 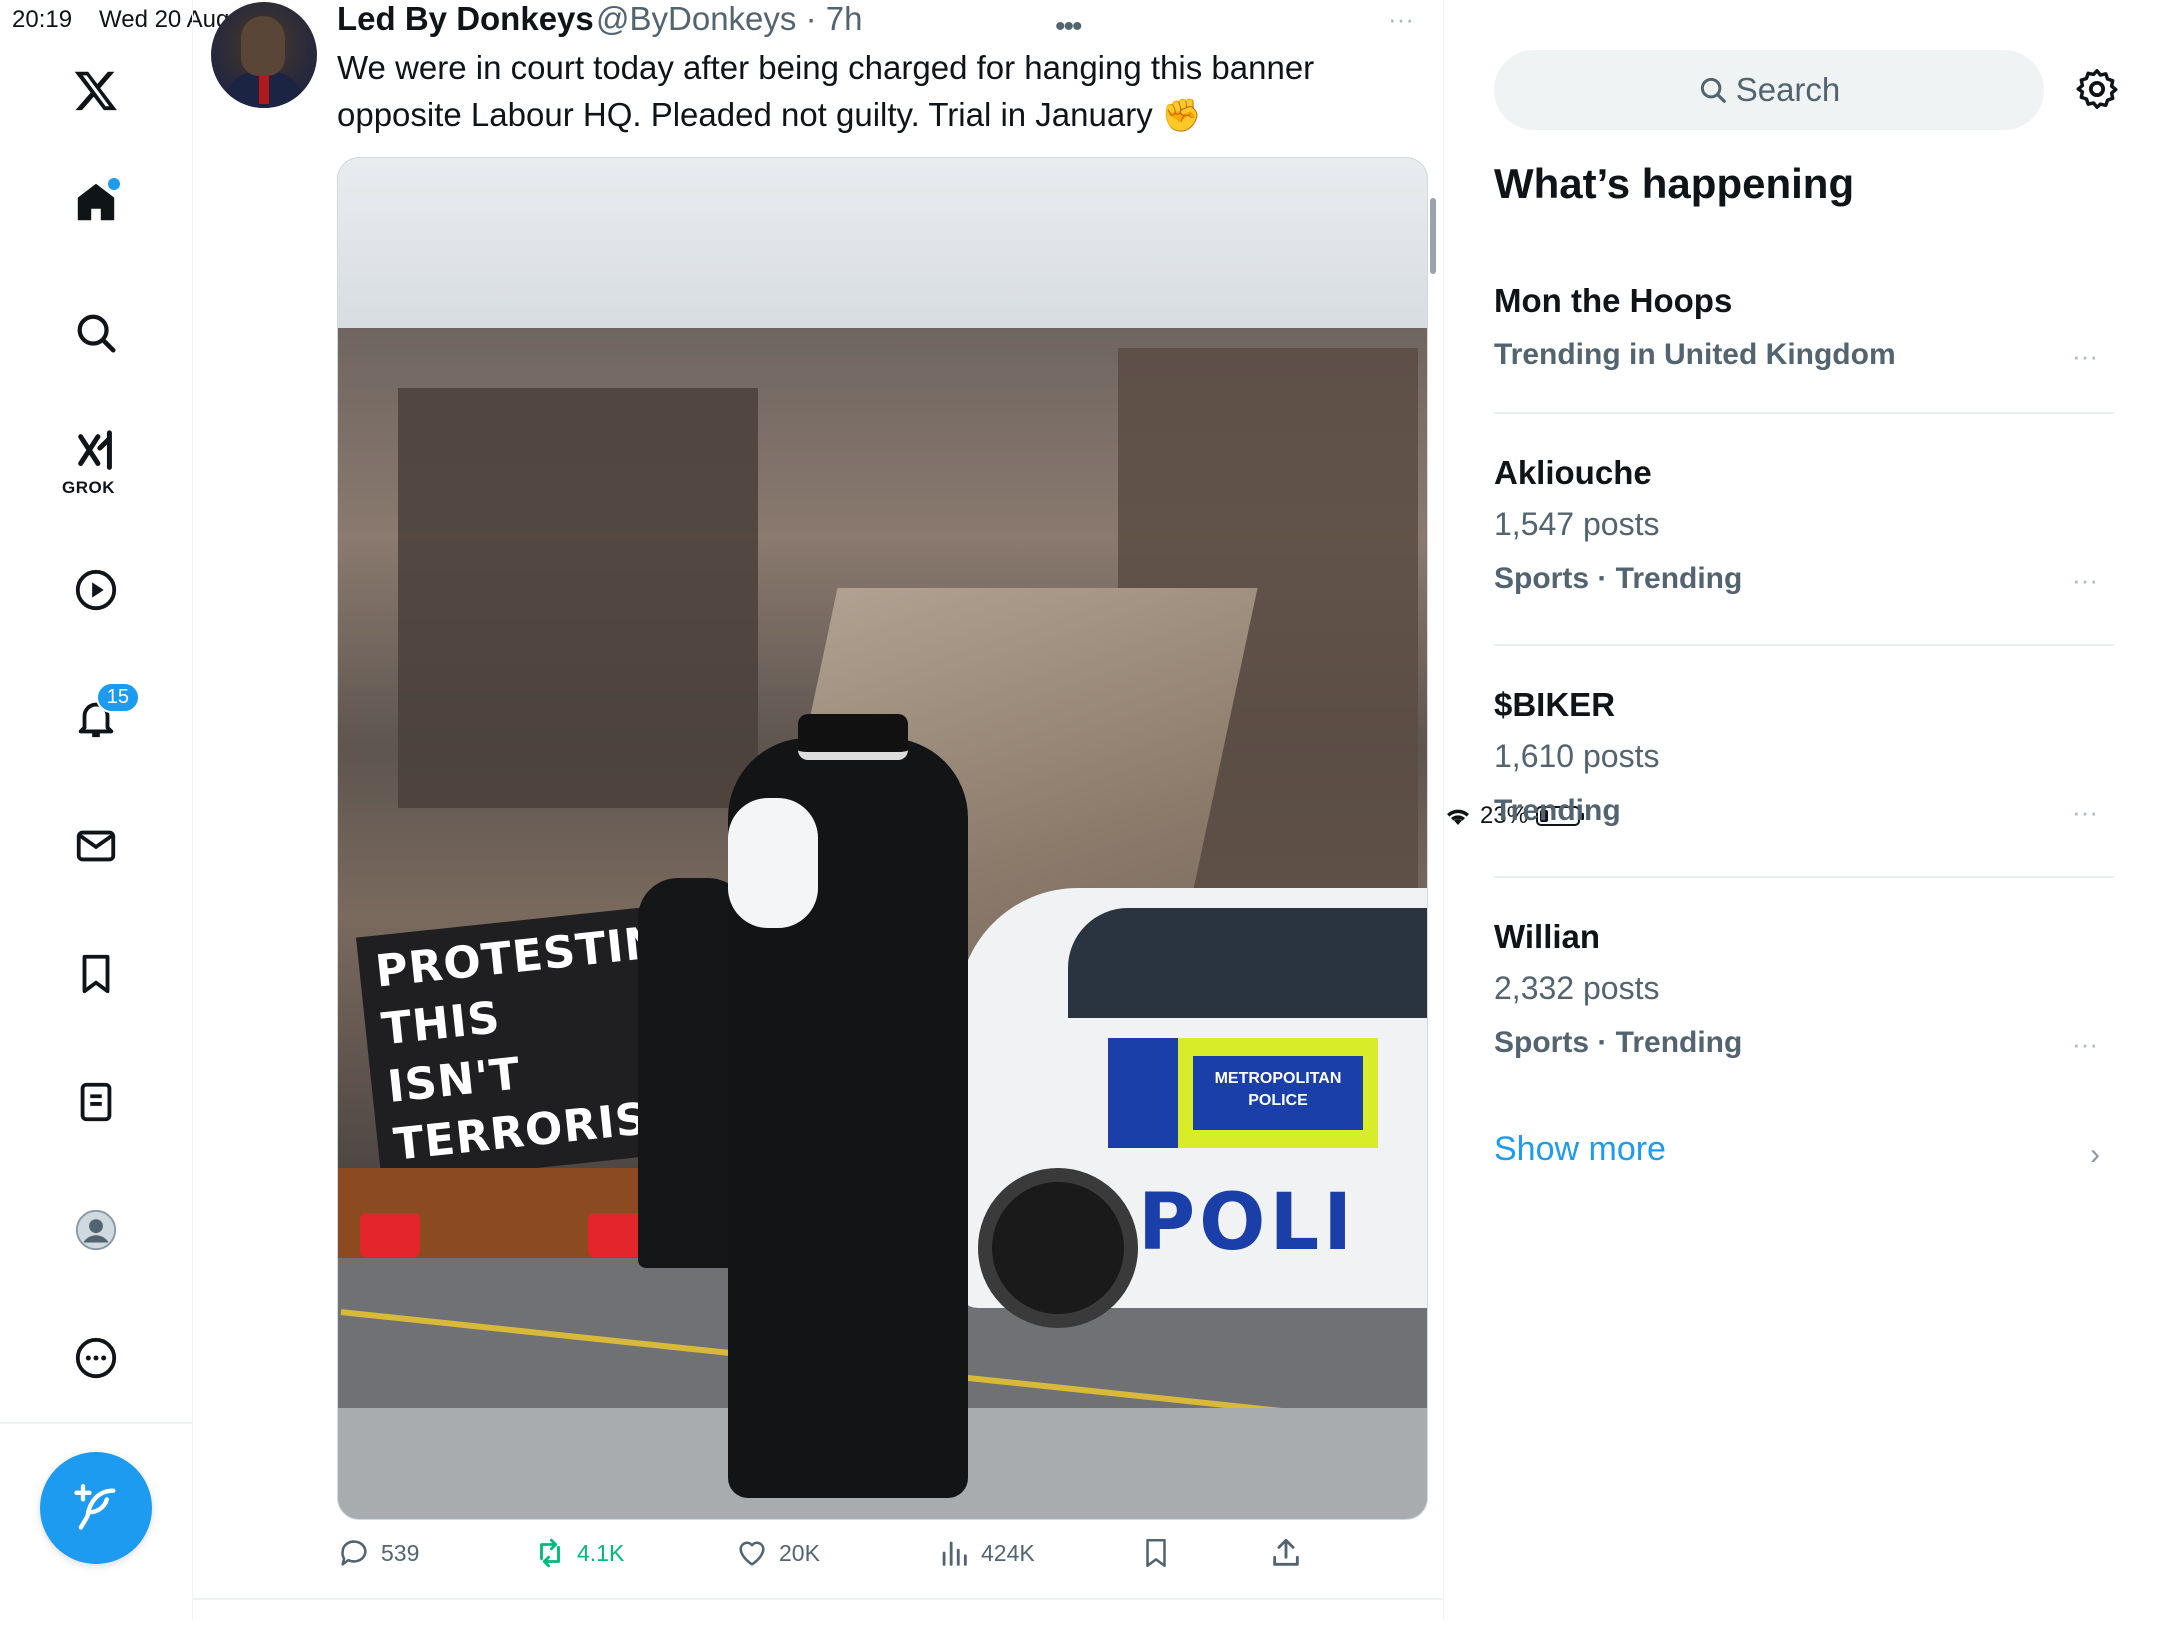 What do you see at coordinates (117, 697) in the screenshot?
I see `notifications-badge: 15` at bounding box center [117, 697].